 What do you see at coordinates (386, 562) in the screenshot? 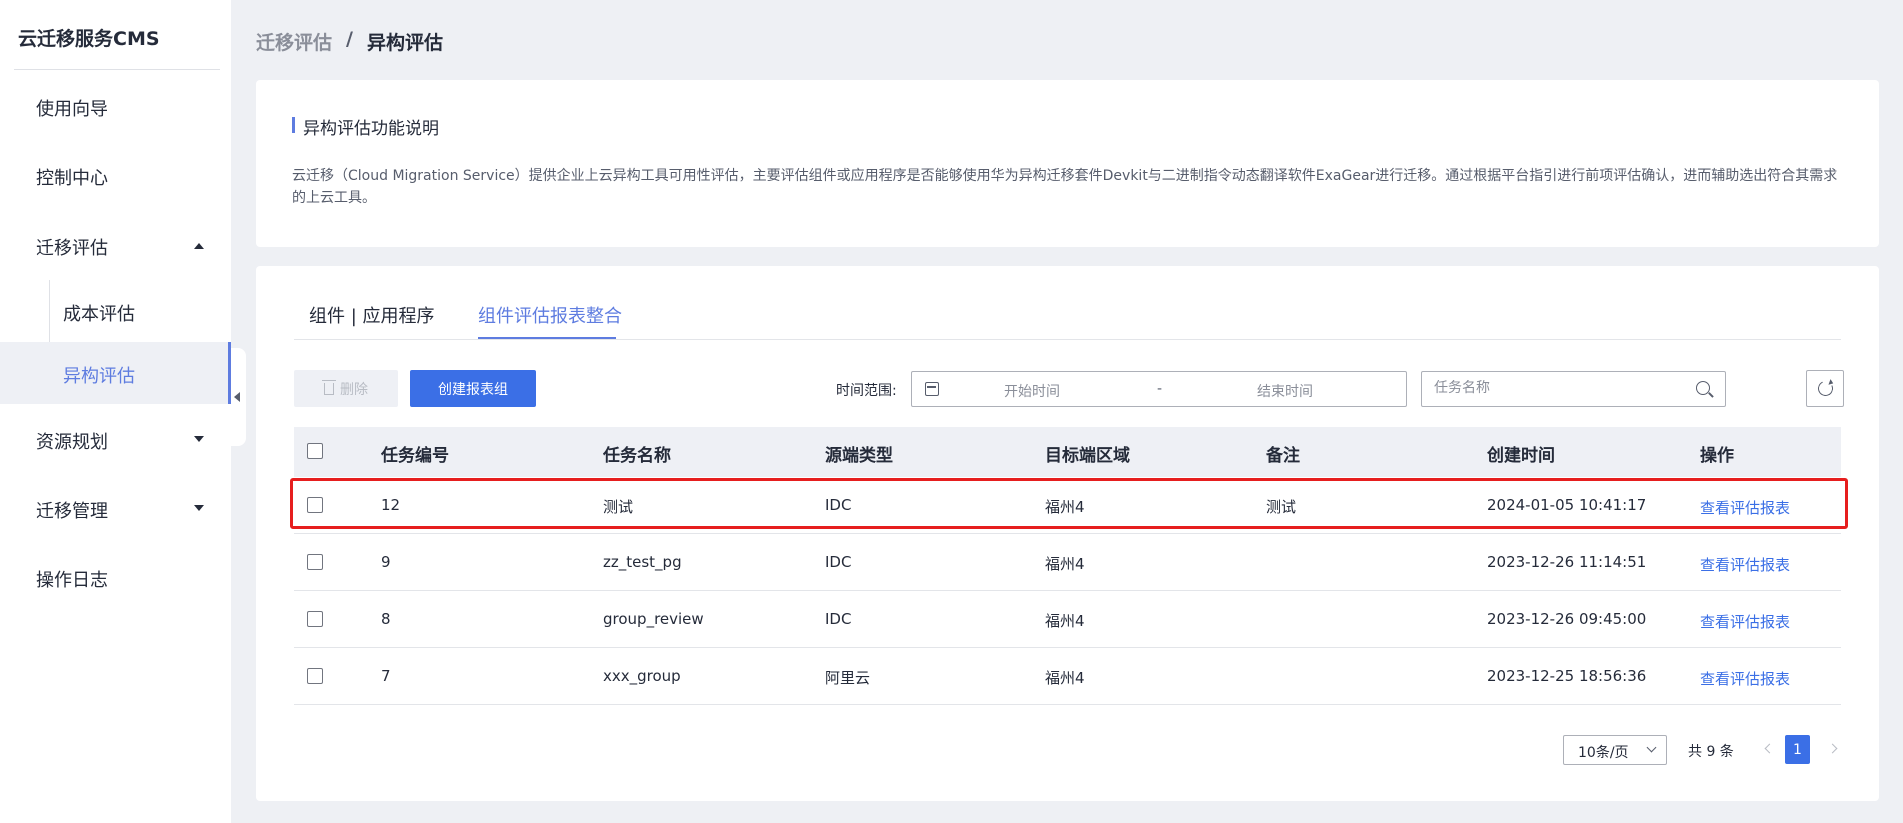
I see `cell-task-id: 9` at bounding box center [386, 562].